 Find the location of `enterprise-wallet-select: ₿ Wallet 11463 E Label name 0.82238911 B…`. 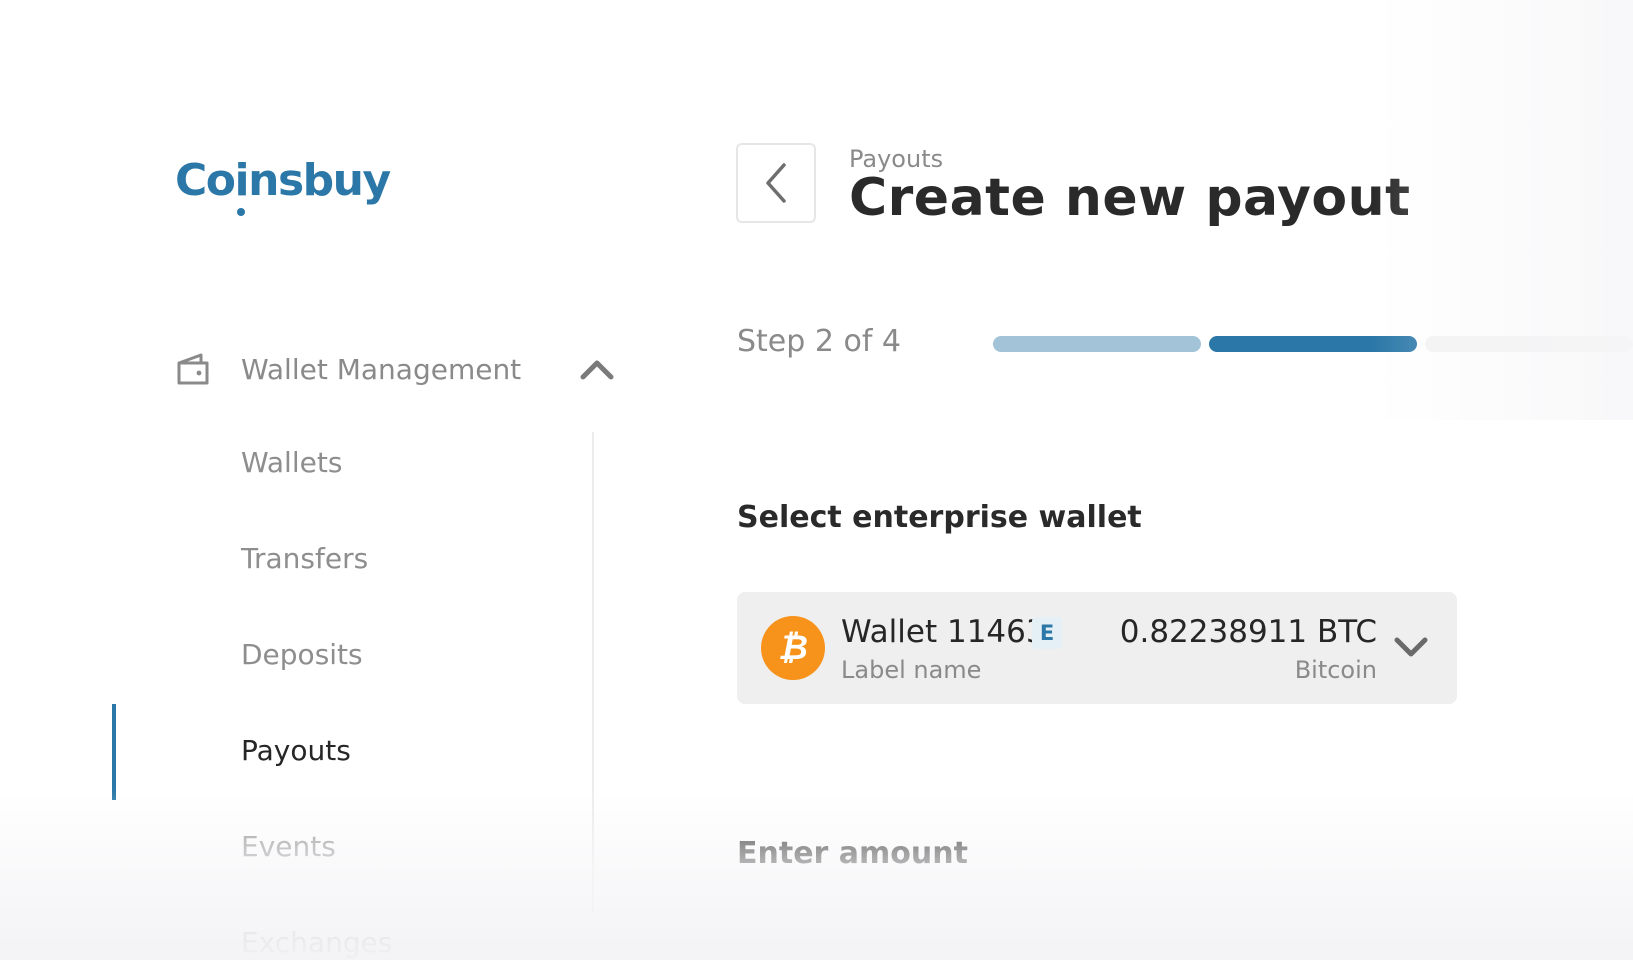

enterprise-wallet-select: ₿ Wallet 11463 E Label name 0.82238911 B… is located at coordinates (1097, 648).